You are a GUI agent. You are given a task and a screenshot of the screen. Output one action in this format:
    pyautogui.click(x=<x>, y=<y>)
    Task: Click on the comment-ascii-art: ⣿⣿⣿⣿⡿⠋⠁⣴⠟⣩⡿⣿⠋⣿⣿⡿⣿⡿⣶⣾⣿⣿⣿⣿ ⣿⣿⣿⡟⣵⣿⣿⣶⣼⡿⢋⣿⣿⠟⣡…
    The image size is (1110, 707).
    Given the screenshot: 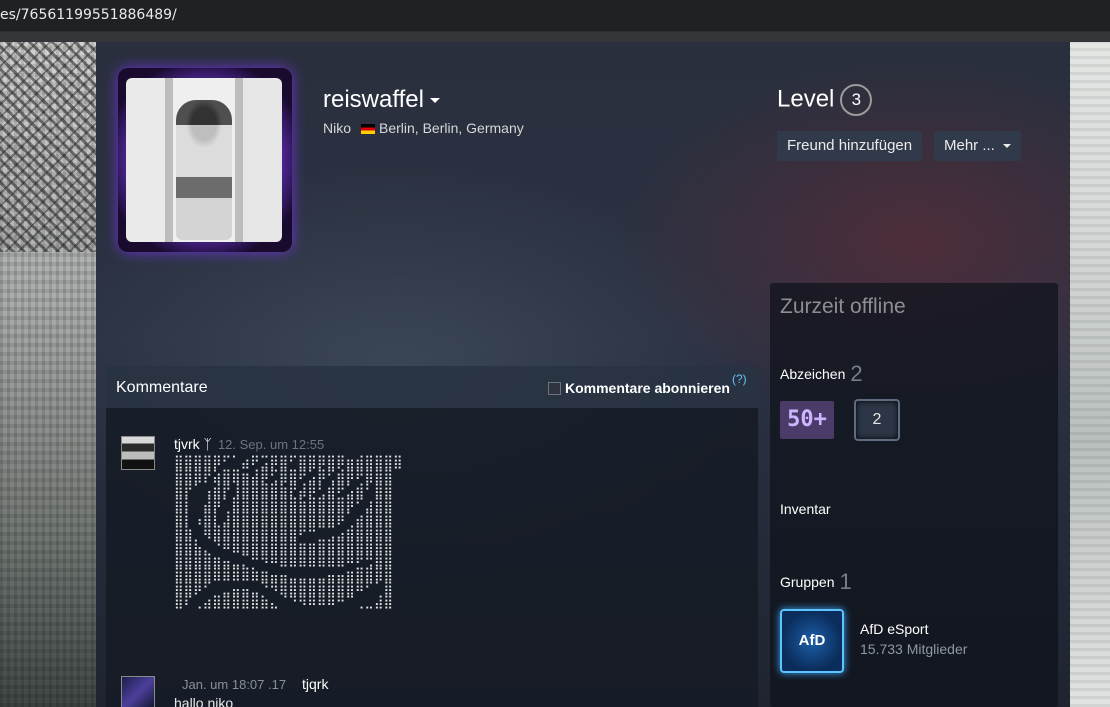 What is the action you would take?
    pyautogui.click(x=288, y=532)
    